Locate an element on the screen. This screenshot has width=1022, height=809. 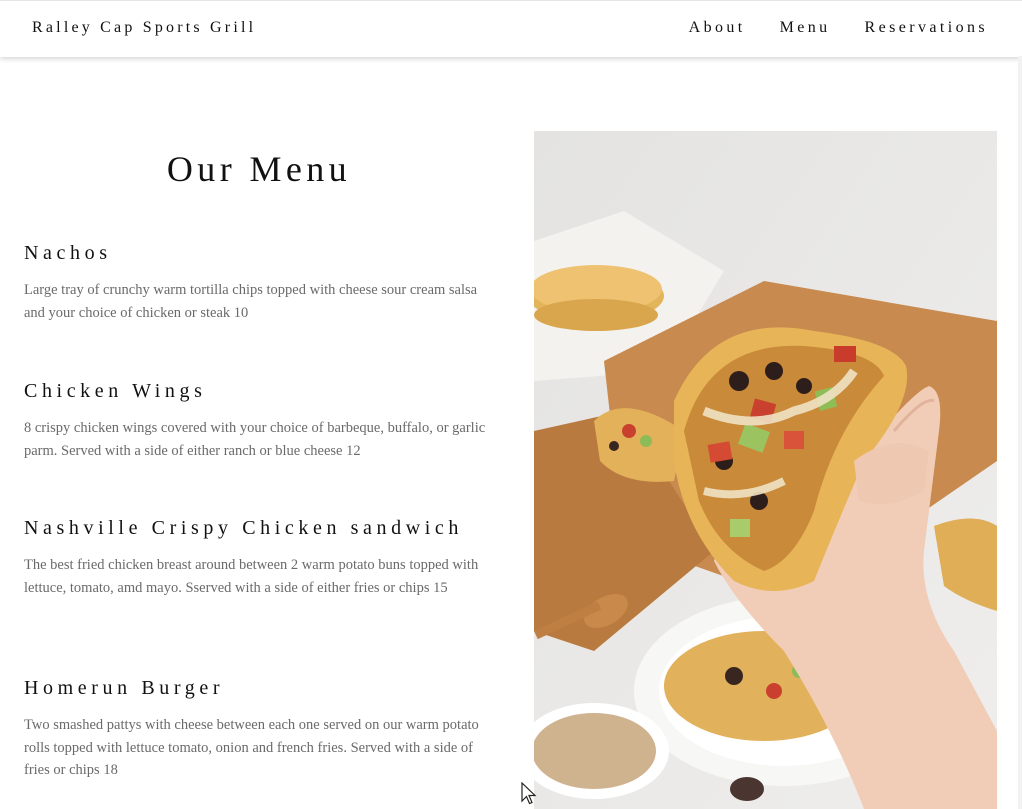
mouse-cursor-icon is located at coordinates (529, 793).